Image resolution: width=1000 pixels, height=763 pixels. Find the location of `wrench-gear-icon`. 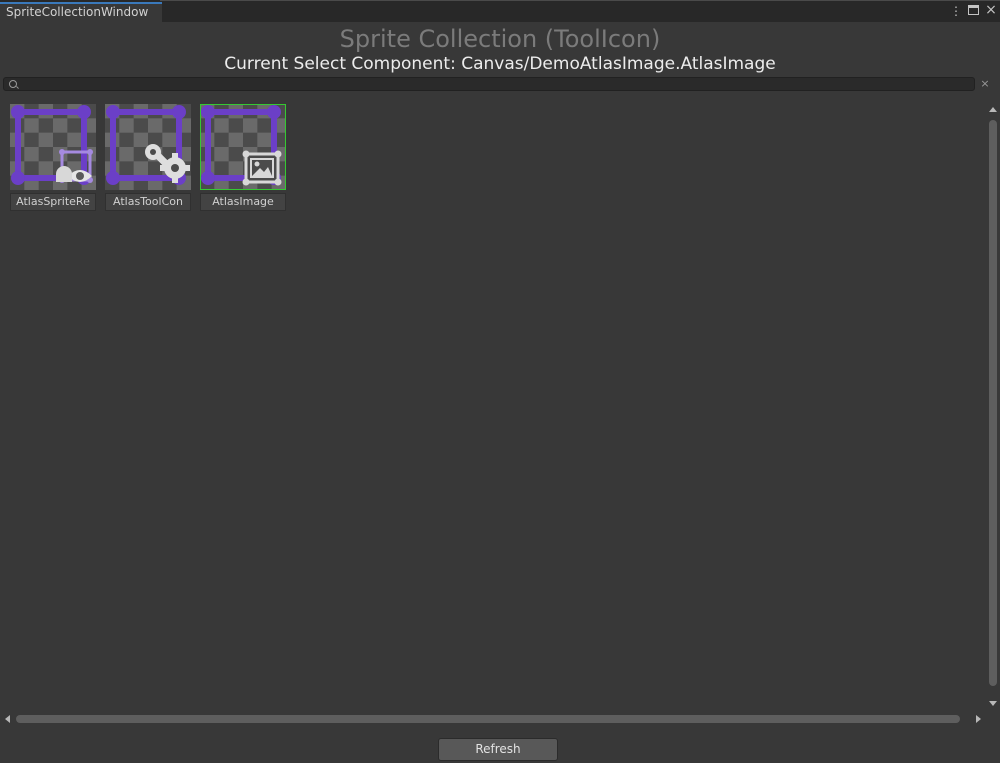

wrench-gear-icon is located at coordinates (148, 147).